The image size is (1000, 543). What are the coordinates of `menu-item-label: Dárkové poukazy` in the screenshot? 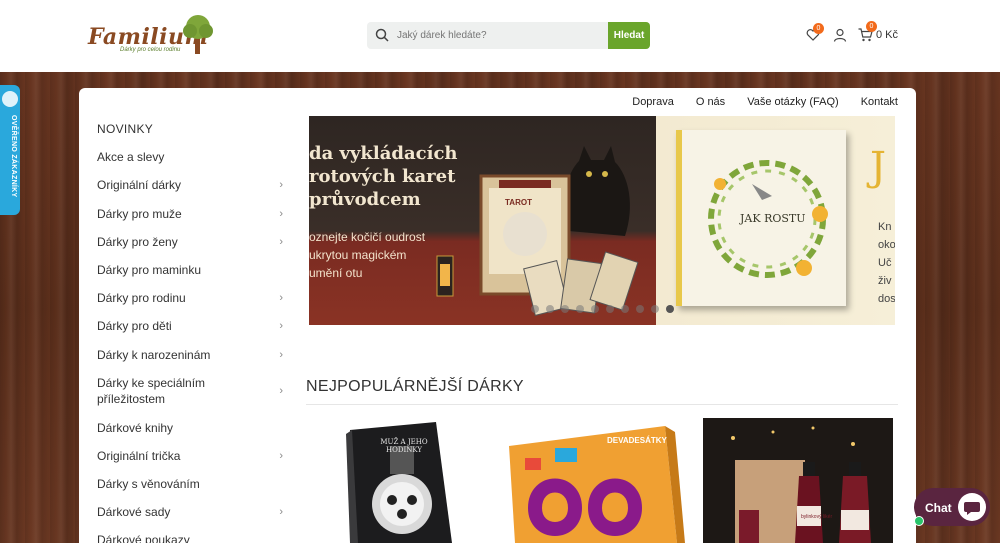 It's located at (143, 538).